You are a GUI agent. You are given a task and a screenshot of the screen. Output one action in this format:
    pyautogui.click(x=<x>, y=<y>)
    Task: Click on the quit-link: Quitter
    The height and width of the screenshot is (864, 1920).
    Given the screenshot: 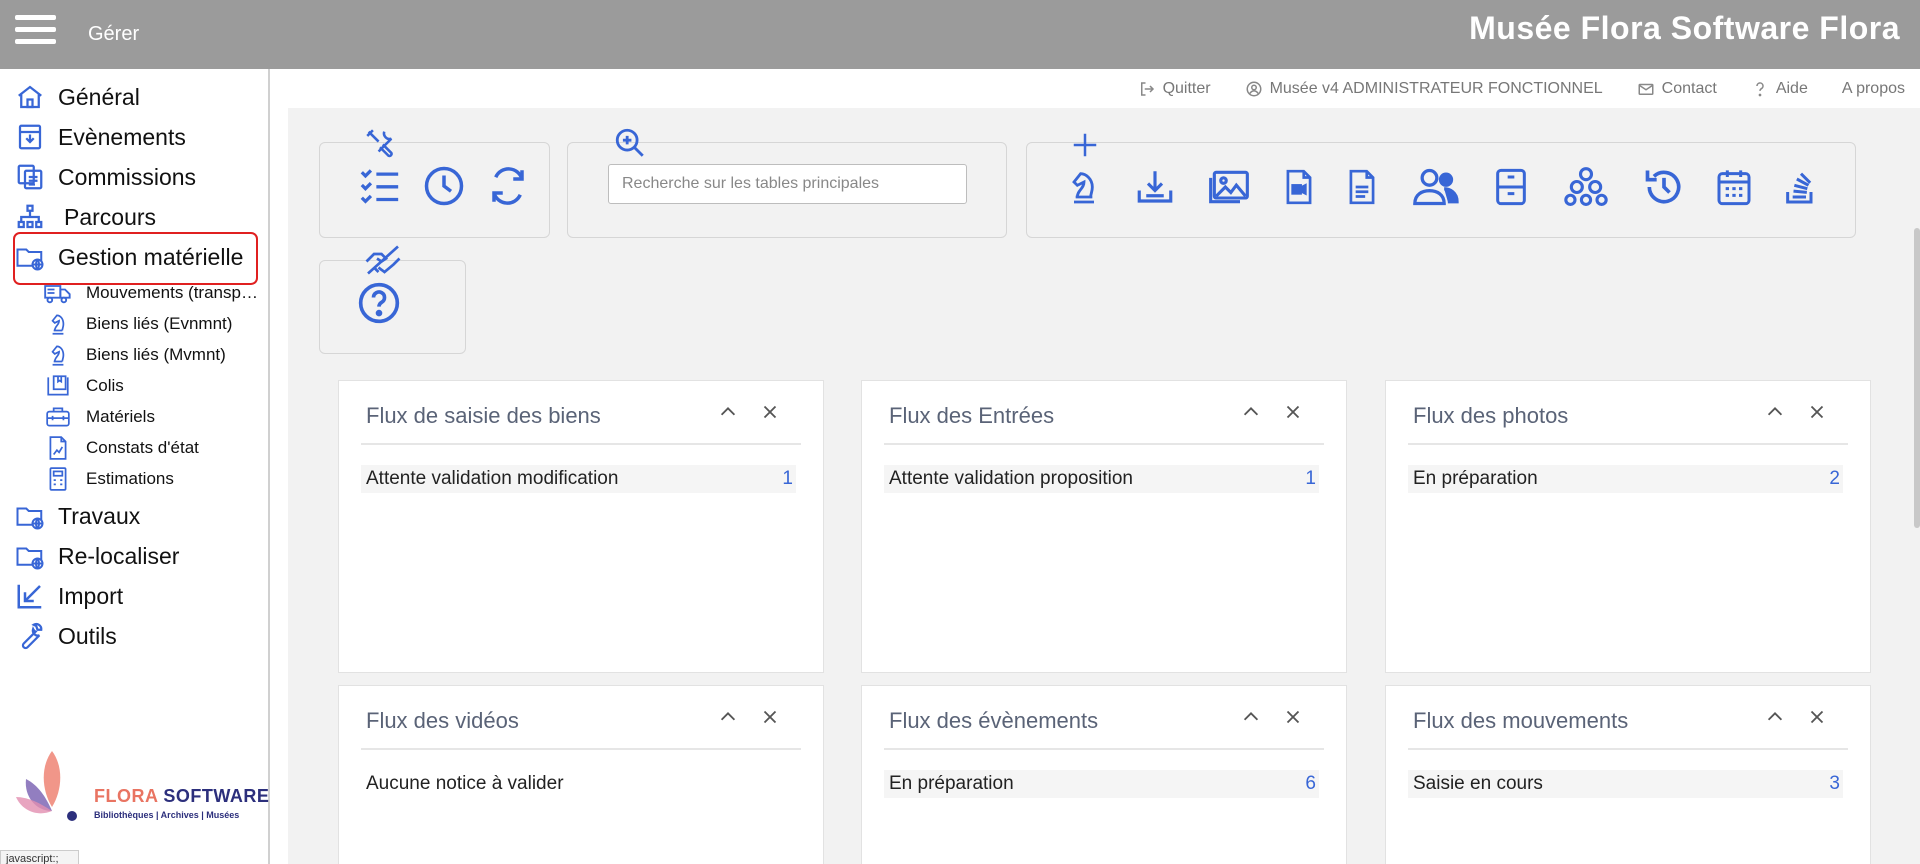 What is the action you would take?
    pyautogui.click(x=1174, y=89)
    